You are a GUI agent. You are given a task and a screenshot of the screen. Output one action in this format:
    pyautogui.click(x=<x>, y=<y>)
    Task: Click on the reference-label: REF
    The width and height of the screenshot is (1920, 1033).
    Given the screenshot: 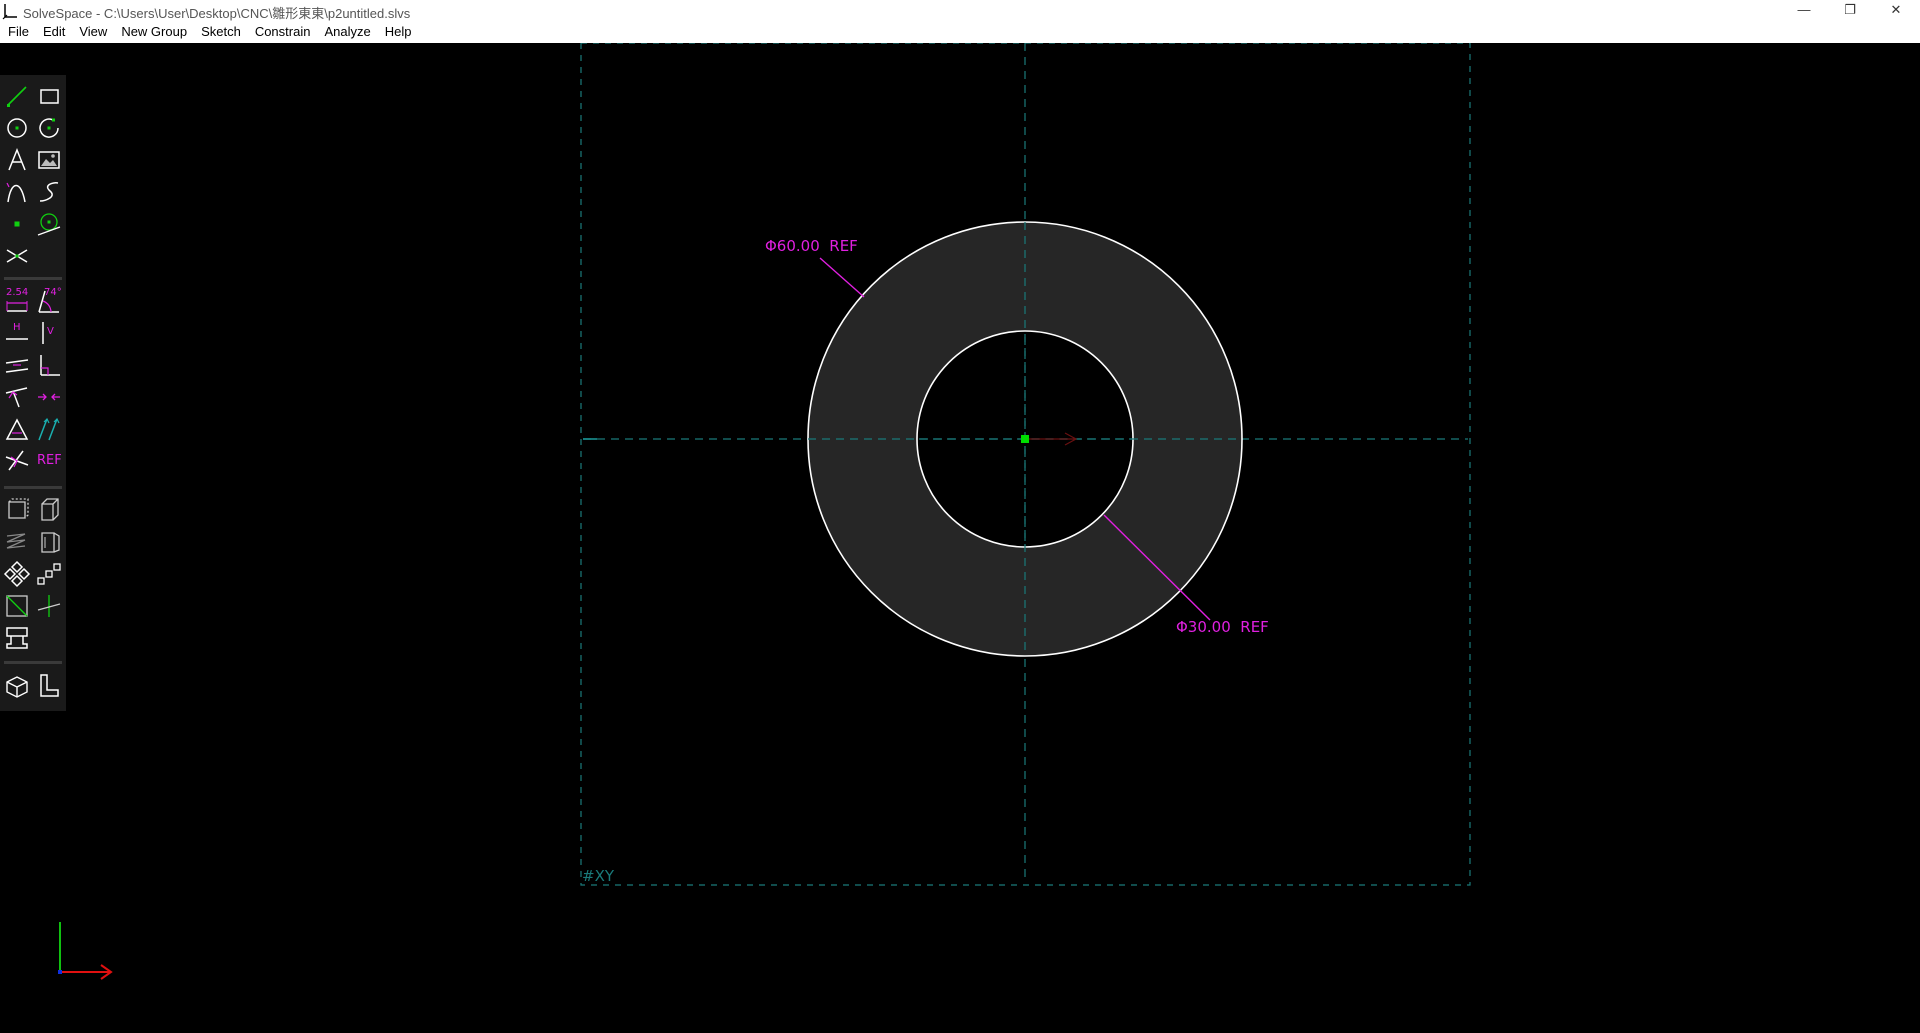 What is the action you would take?
    pyautogui.click(x=49, y=460)
    